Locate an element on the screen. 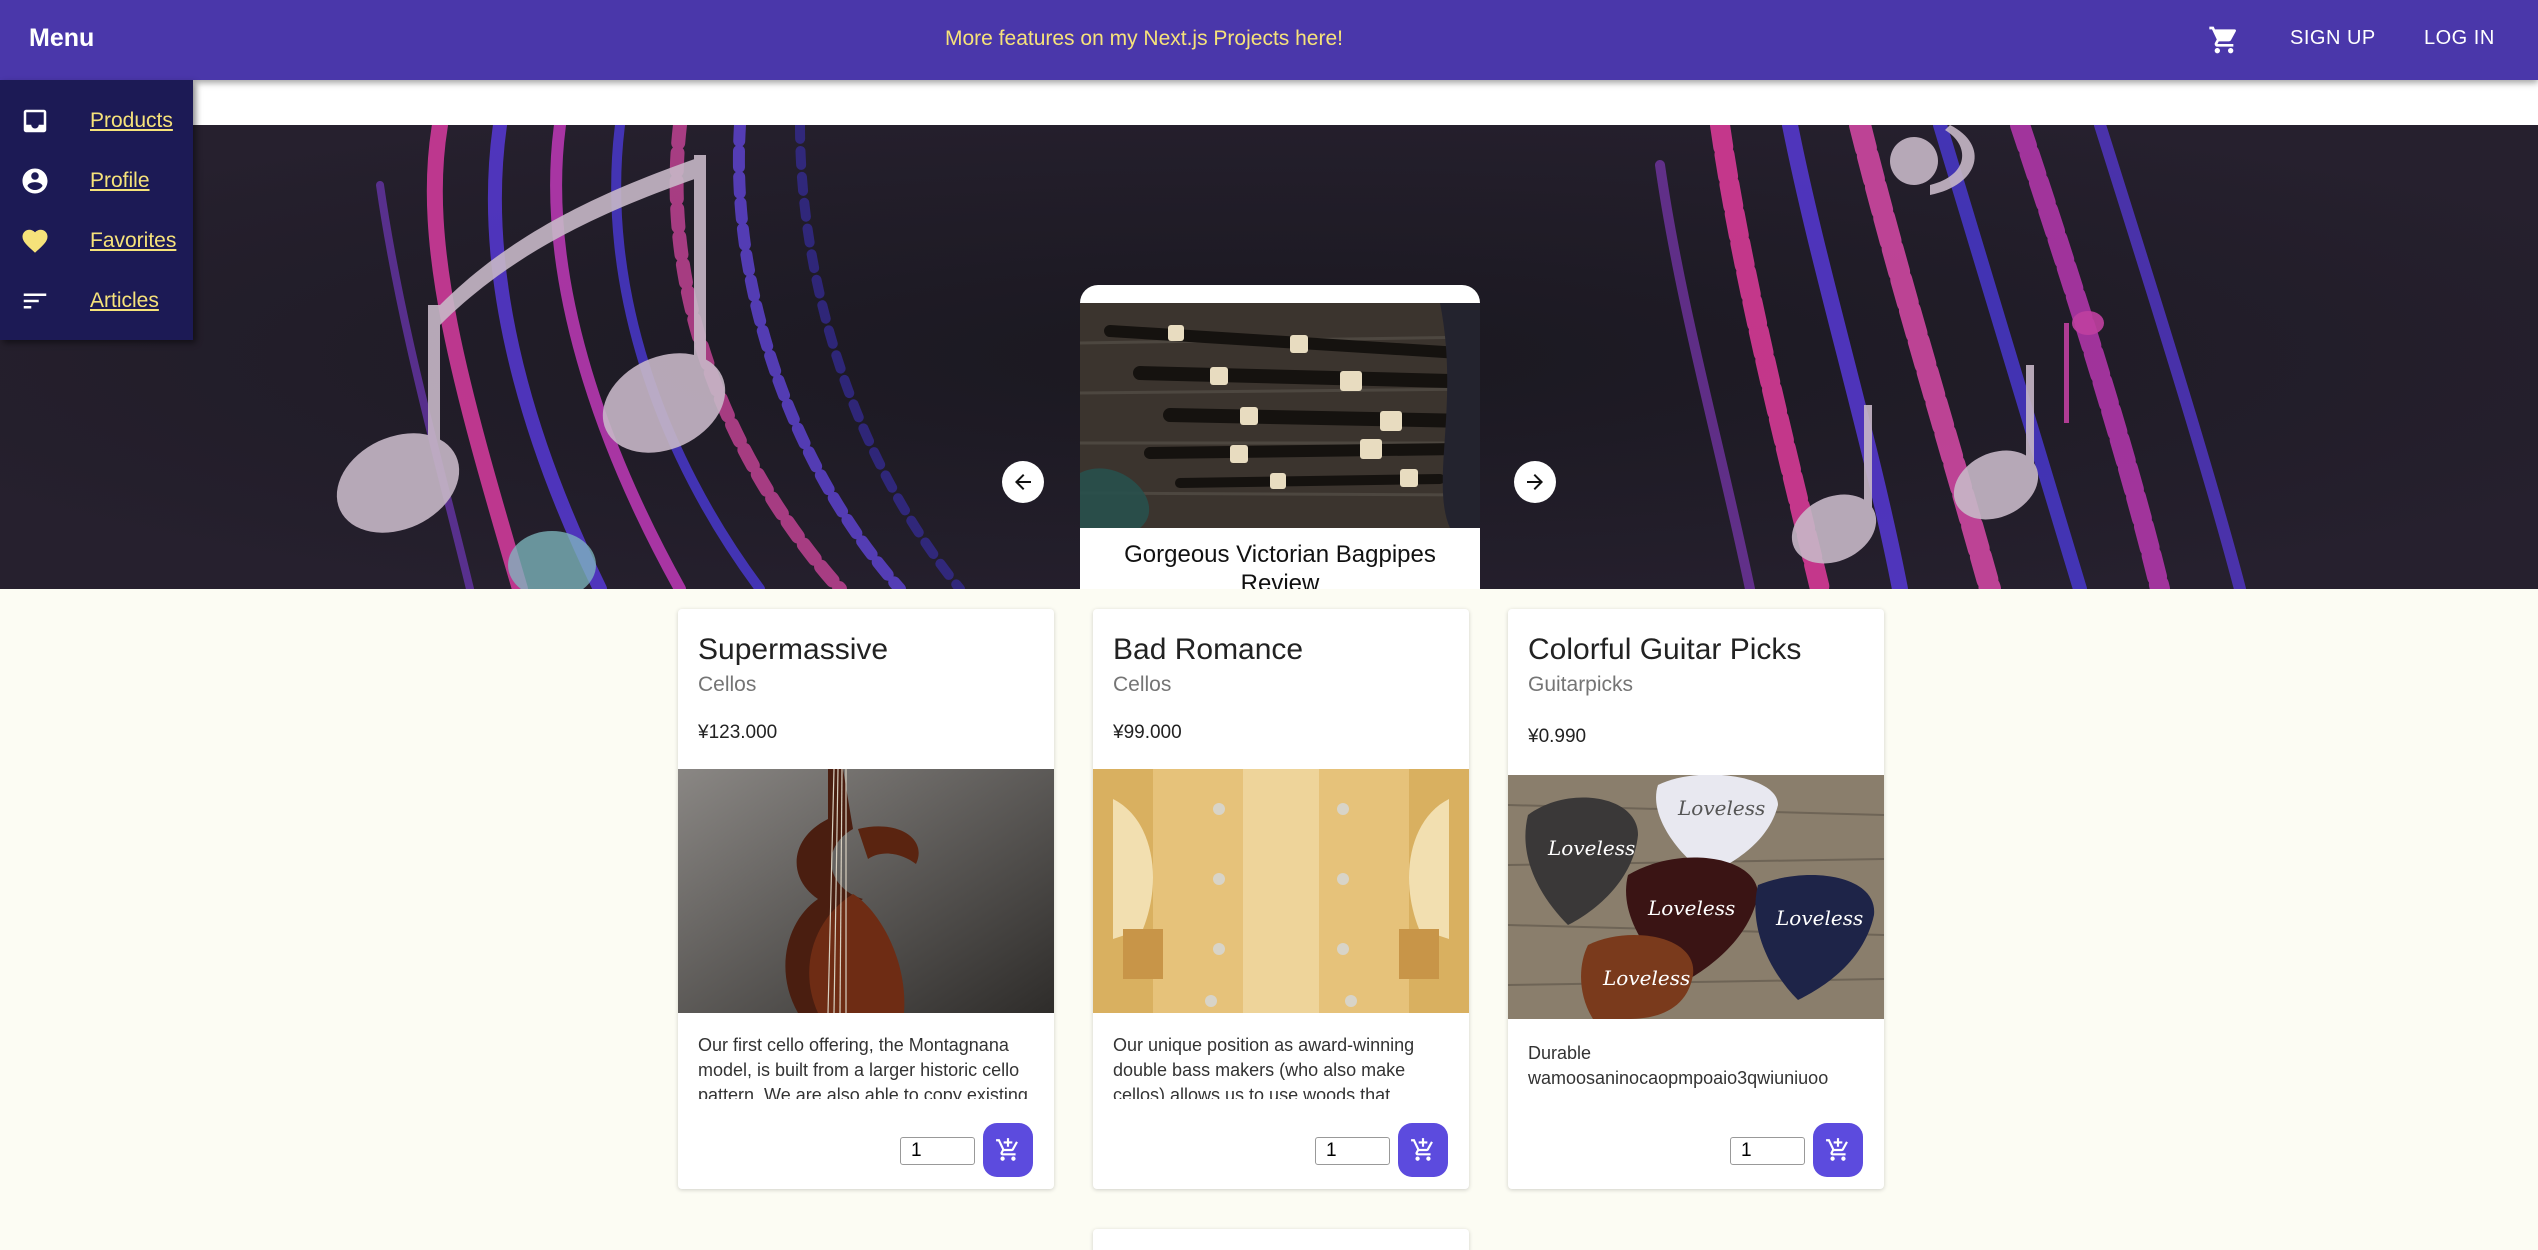 This screenshot has width=2538, height=1250. account-circle-icon is located at coordinates (35, 181).